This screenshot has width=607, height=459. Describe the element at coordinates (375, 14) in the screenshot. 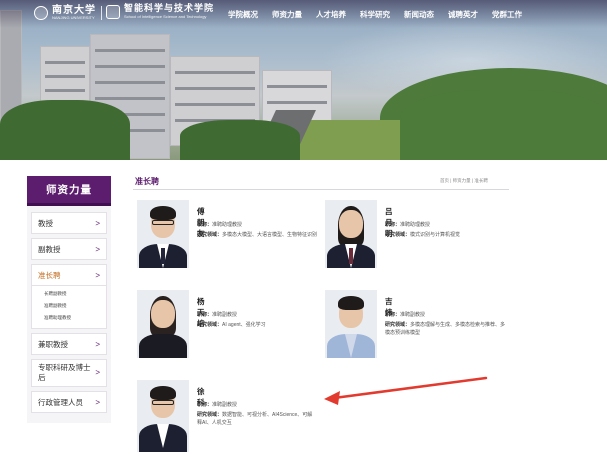

I see `nav-research: 科学研究` at that location.